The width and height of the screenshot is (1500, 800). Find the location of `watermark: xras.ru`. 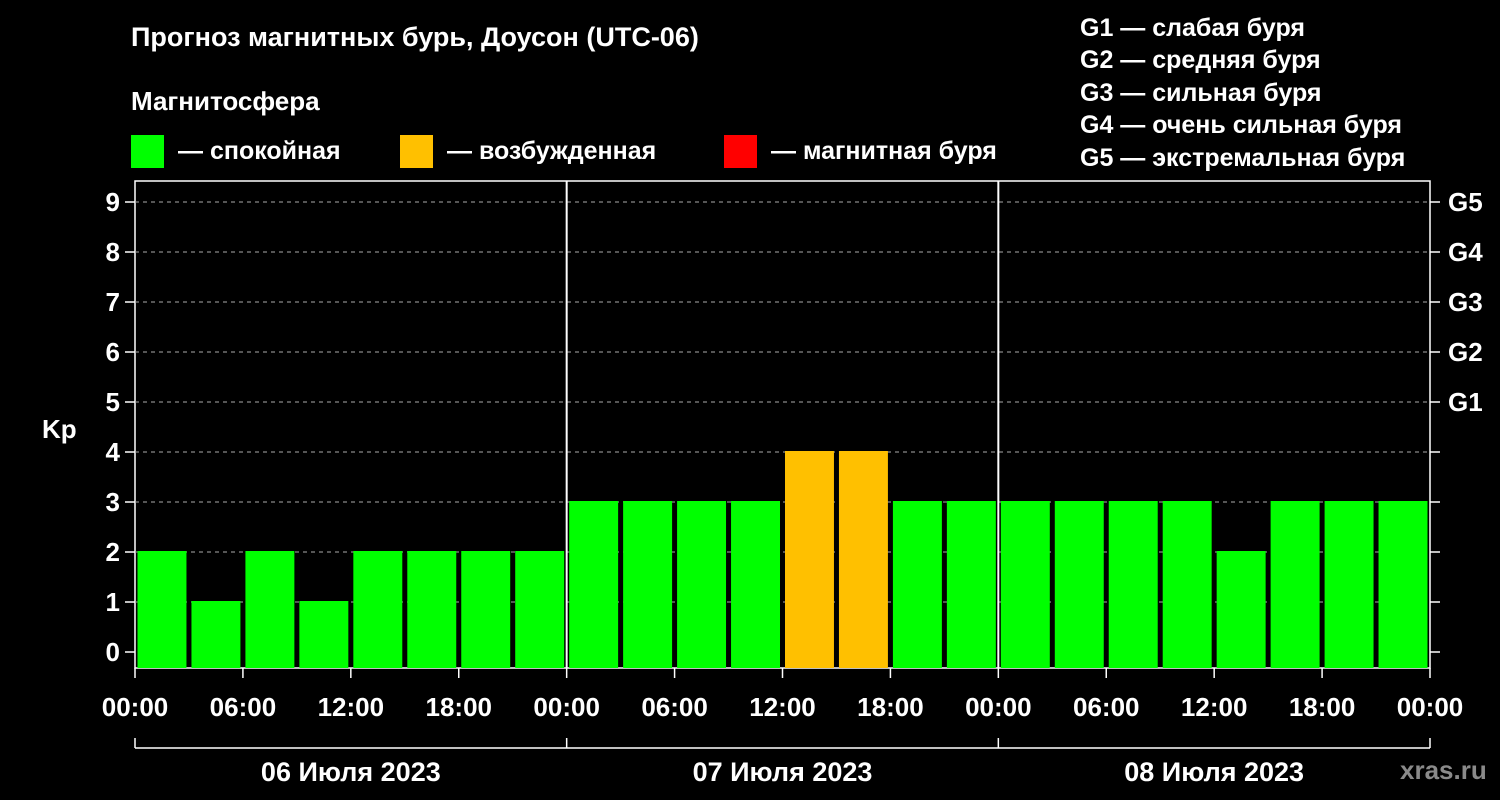

watermark: xras.ru is located at coordinates (1443, 770).